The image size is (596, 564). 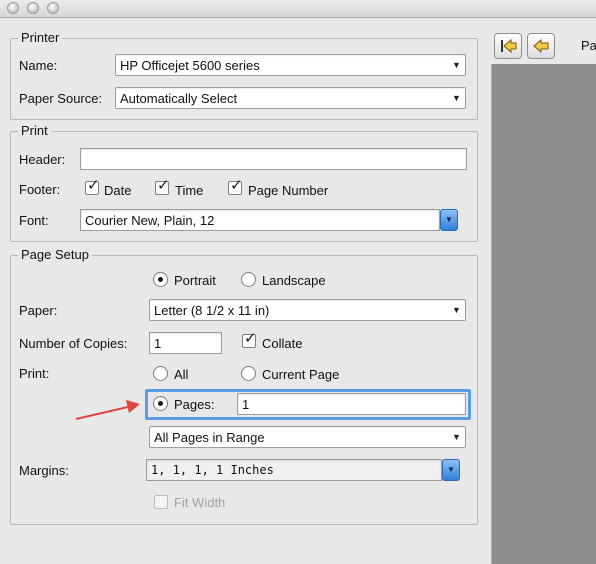 What do you see at coordinates (209, 437) in the screenshot?
I see `range-filter-value: All Pages in Range` at bounding box center [209, 437].